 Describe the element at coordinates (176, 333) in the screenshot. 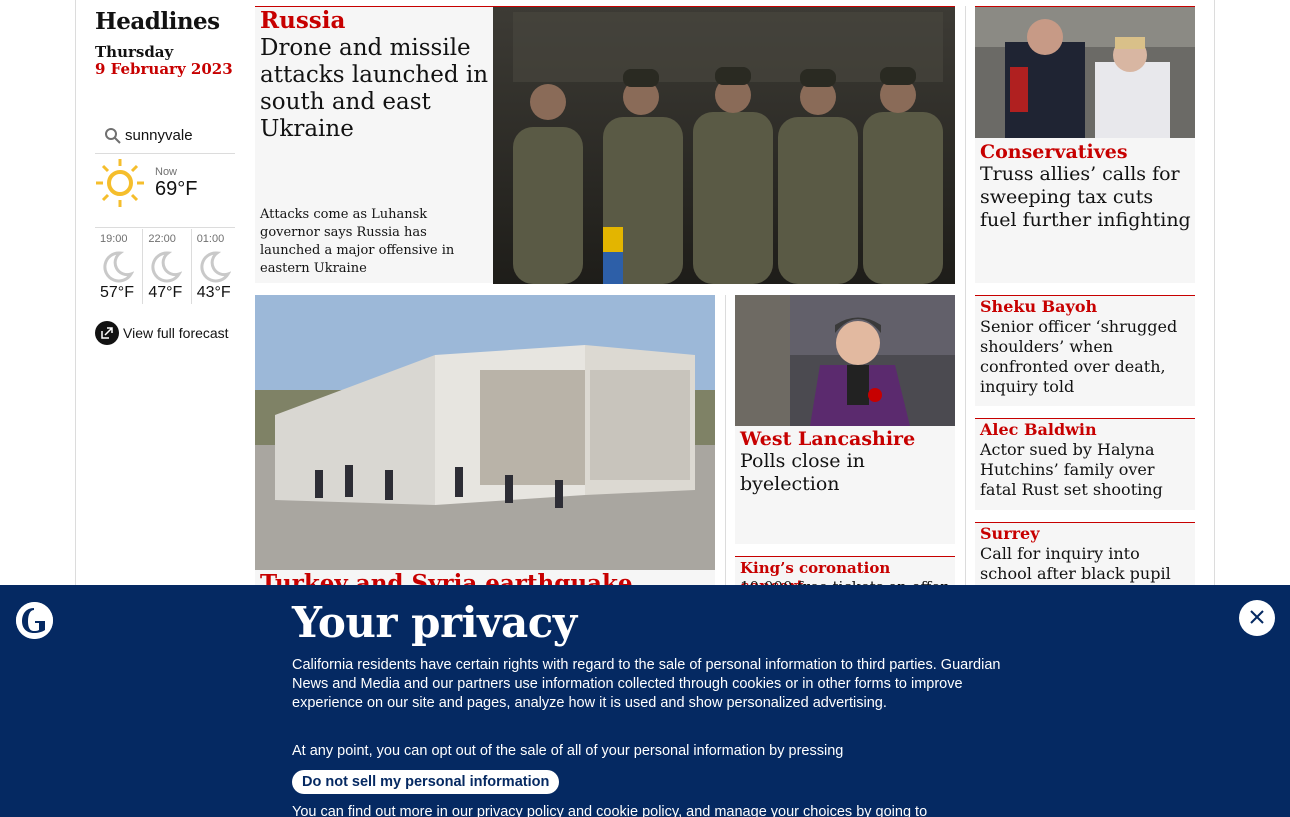

I see `view-full-forecast-label: View full forecast` at that location.